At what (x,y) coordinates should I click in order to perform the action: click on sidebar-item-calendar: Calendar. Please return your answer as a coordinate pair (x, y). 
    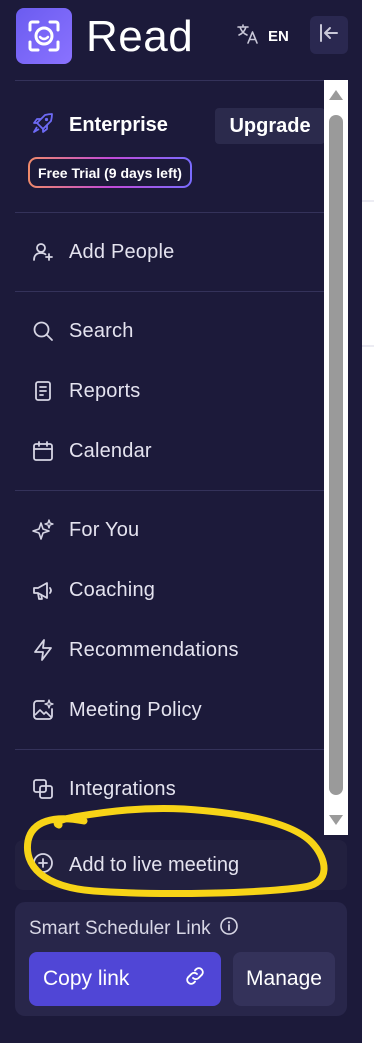
    Looking at the image, I should click on (176, 451).